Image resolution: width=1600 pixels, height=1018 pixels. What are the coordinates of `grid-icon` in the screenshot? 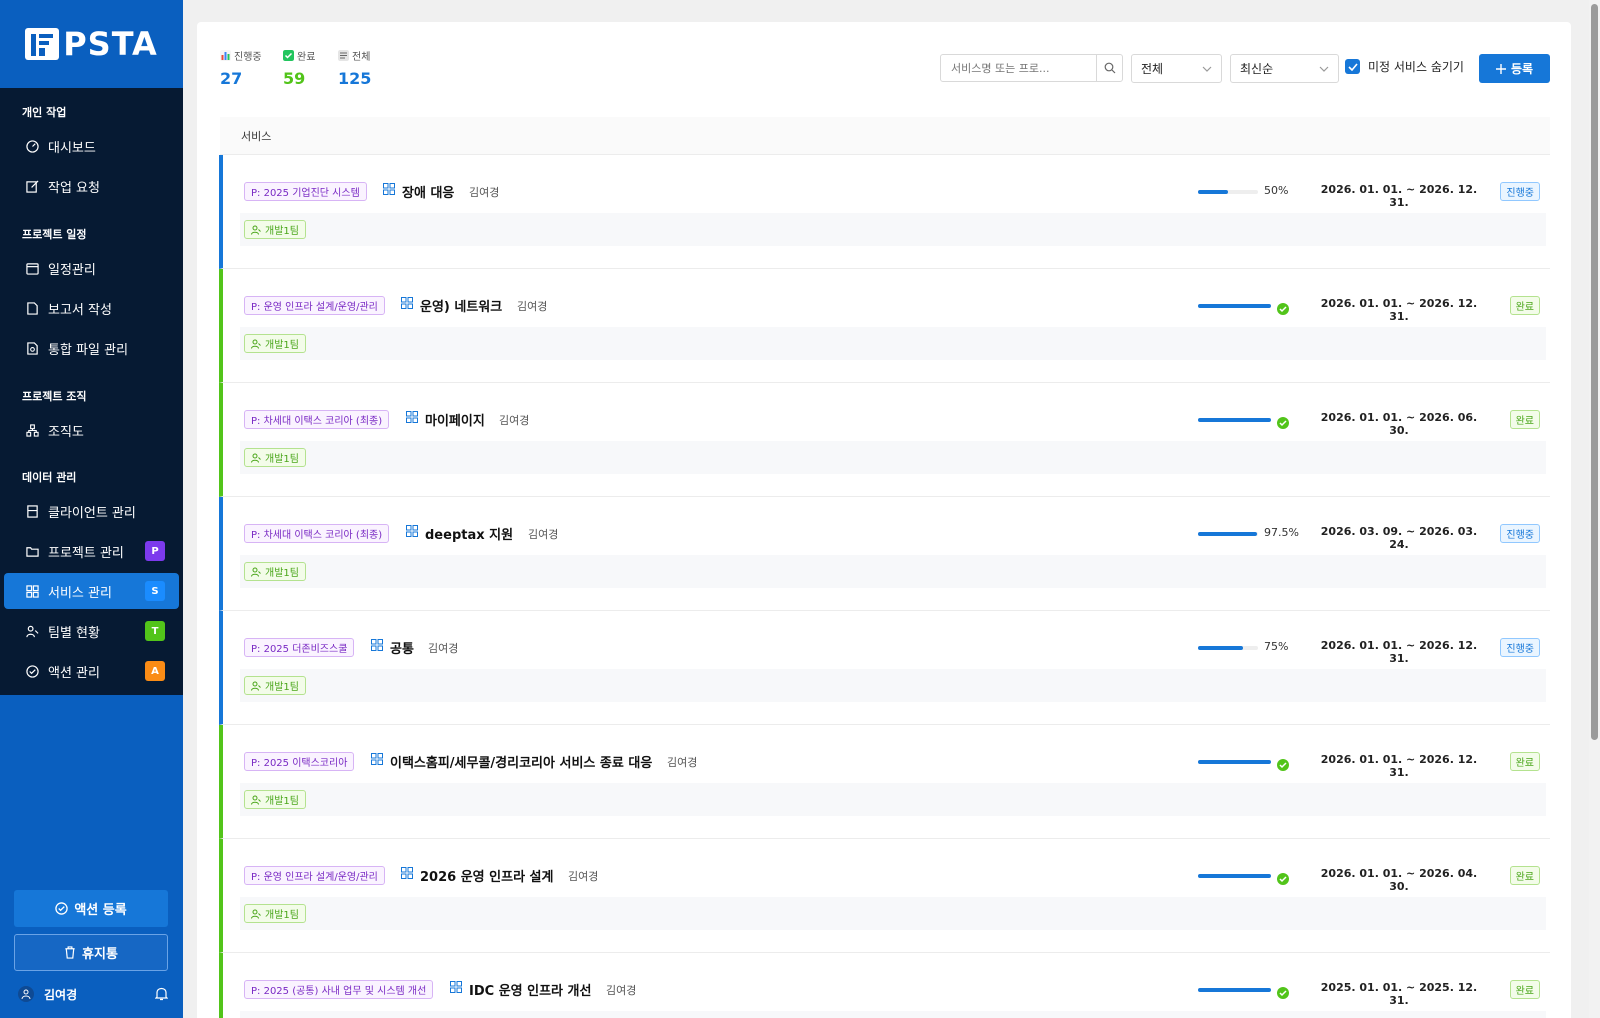 It's located at (32, 591).